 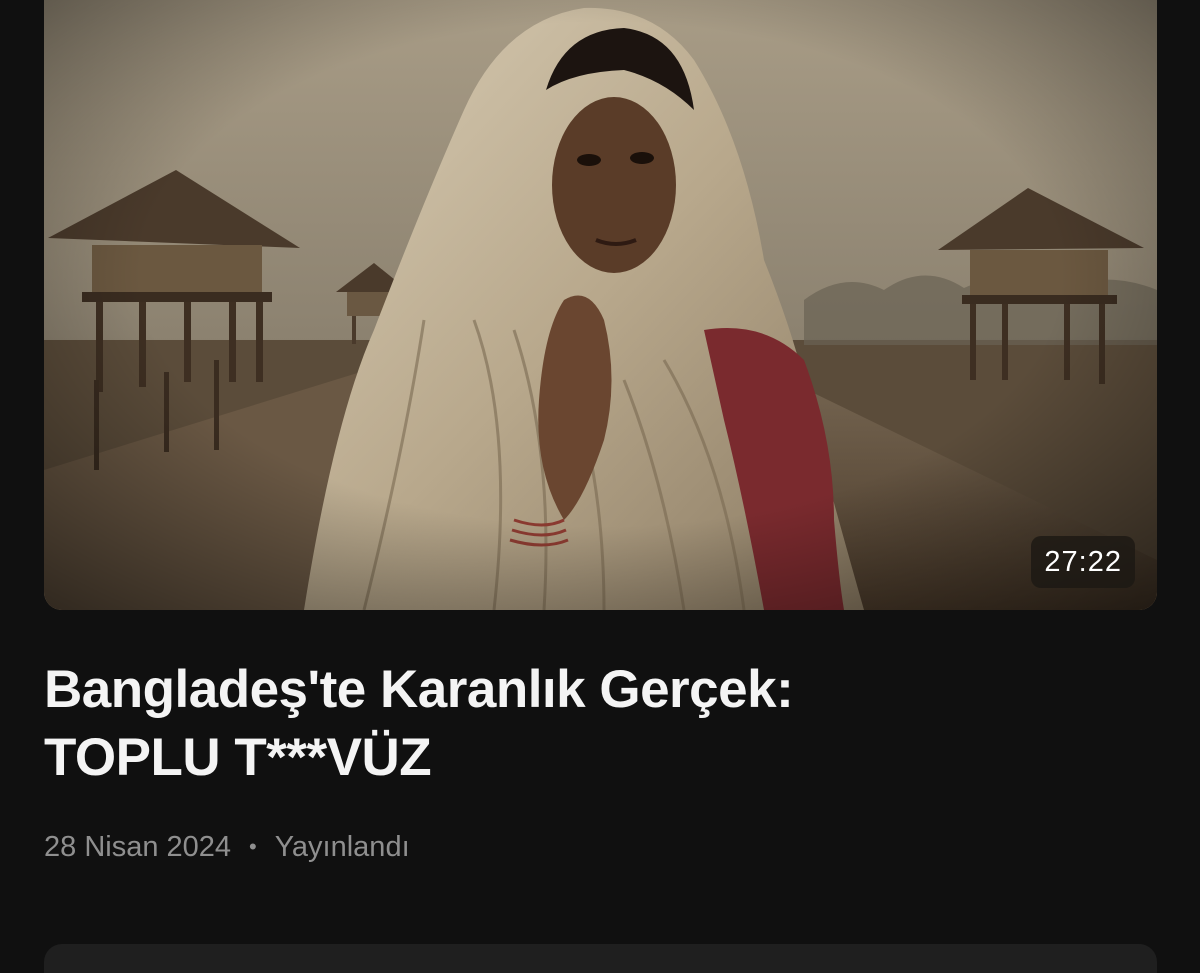 What do you see at coordinates (419, 689) in the screenshot?
I see `video-title-line1: Bangladeş'te Karanlık Gerçek:` at bounding box center [419, 689].